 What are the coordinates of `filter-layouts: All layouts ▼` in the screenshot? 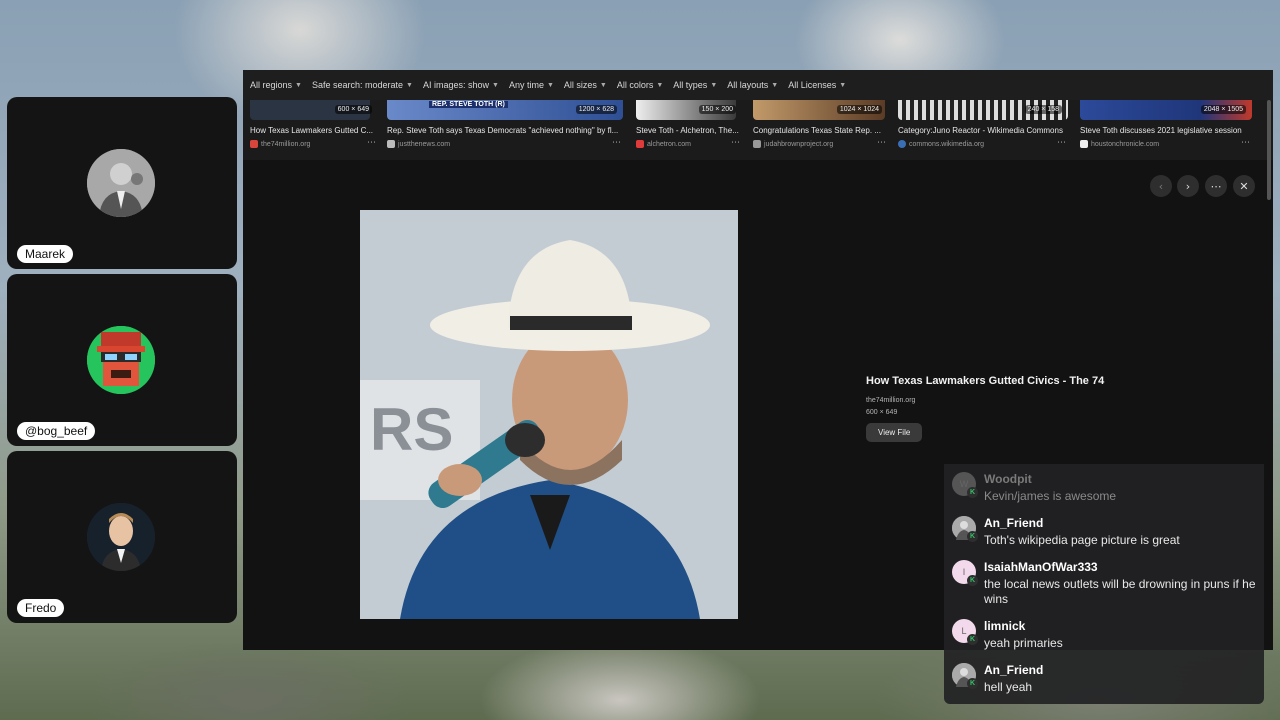 It's located at (752, 85).